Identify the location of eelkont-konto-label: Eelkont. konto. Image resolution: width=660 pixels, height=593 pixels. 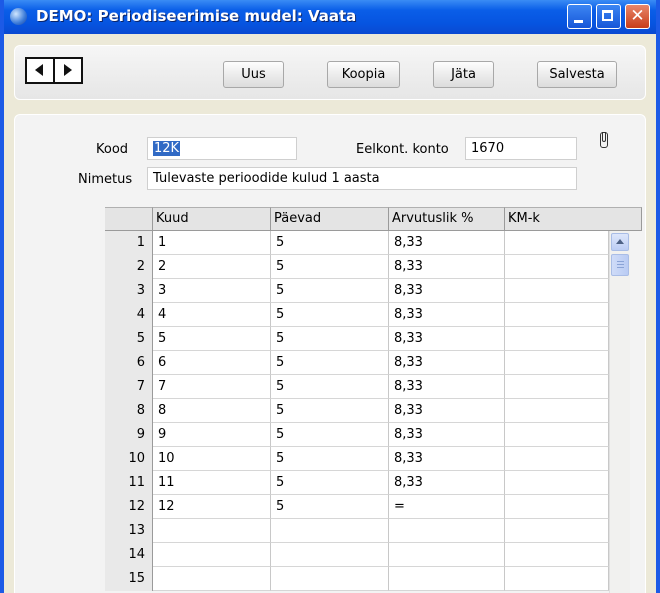
(402, 149).